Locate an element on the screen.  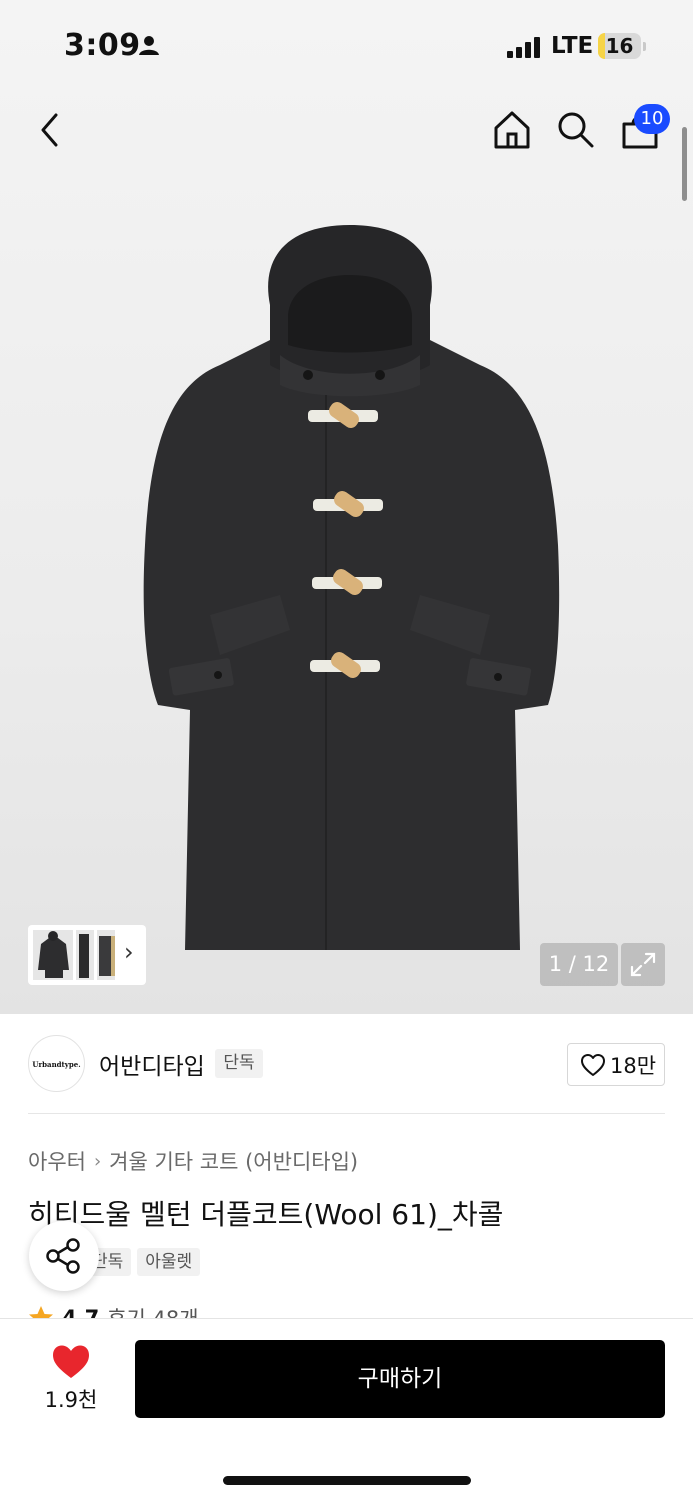
star-icon is located at coordinates (41, 1312).